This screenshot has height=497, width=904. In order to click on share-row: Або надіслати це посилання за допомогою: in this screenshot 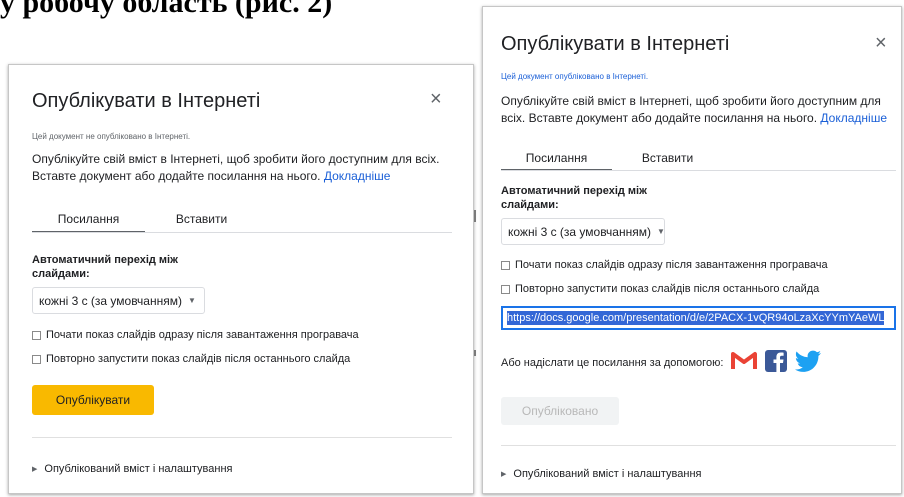, I will do `click(661, 362)`.